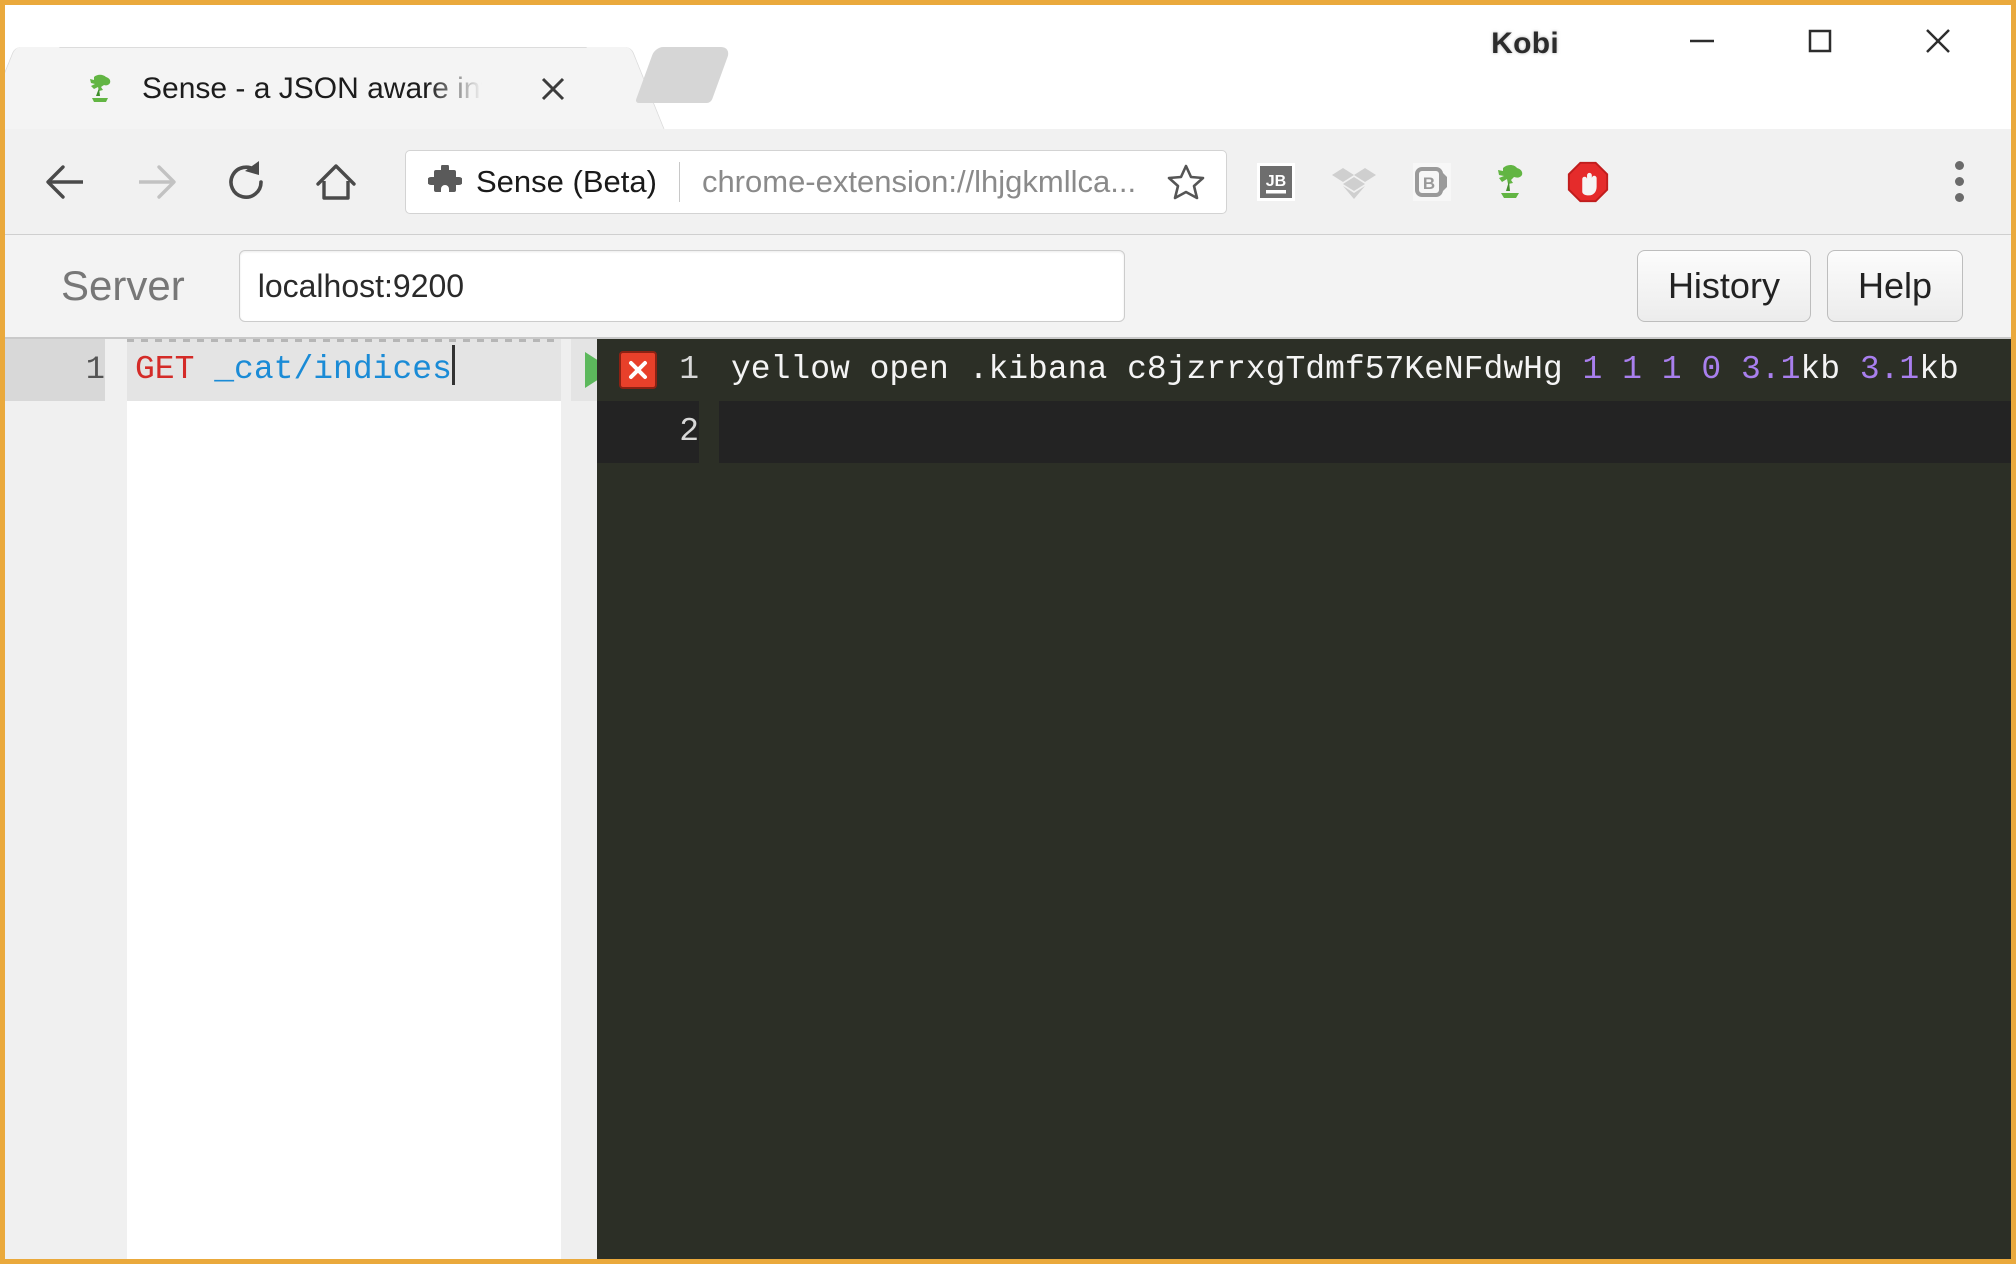 This screenshot has width=2016, height=1264. What do you see at coordinates (681, 286) in the screenshot?
I see `server-input: localhost:9200` at bounding box center [681, 286].